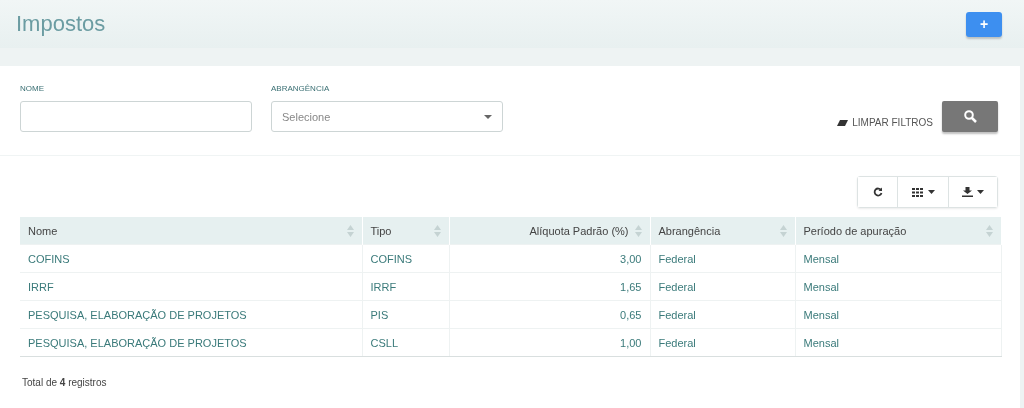 The image size is (1024, 408). What do you see at coordinates (32, 89) in the screenshot?
I see `field-label: NOME` at bounding box center [32, 89].